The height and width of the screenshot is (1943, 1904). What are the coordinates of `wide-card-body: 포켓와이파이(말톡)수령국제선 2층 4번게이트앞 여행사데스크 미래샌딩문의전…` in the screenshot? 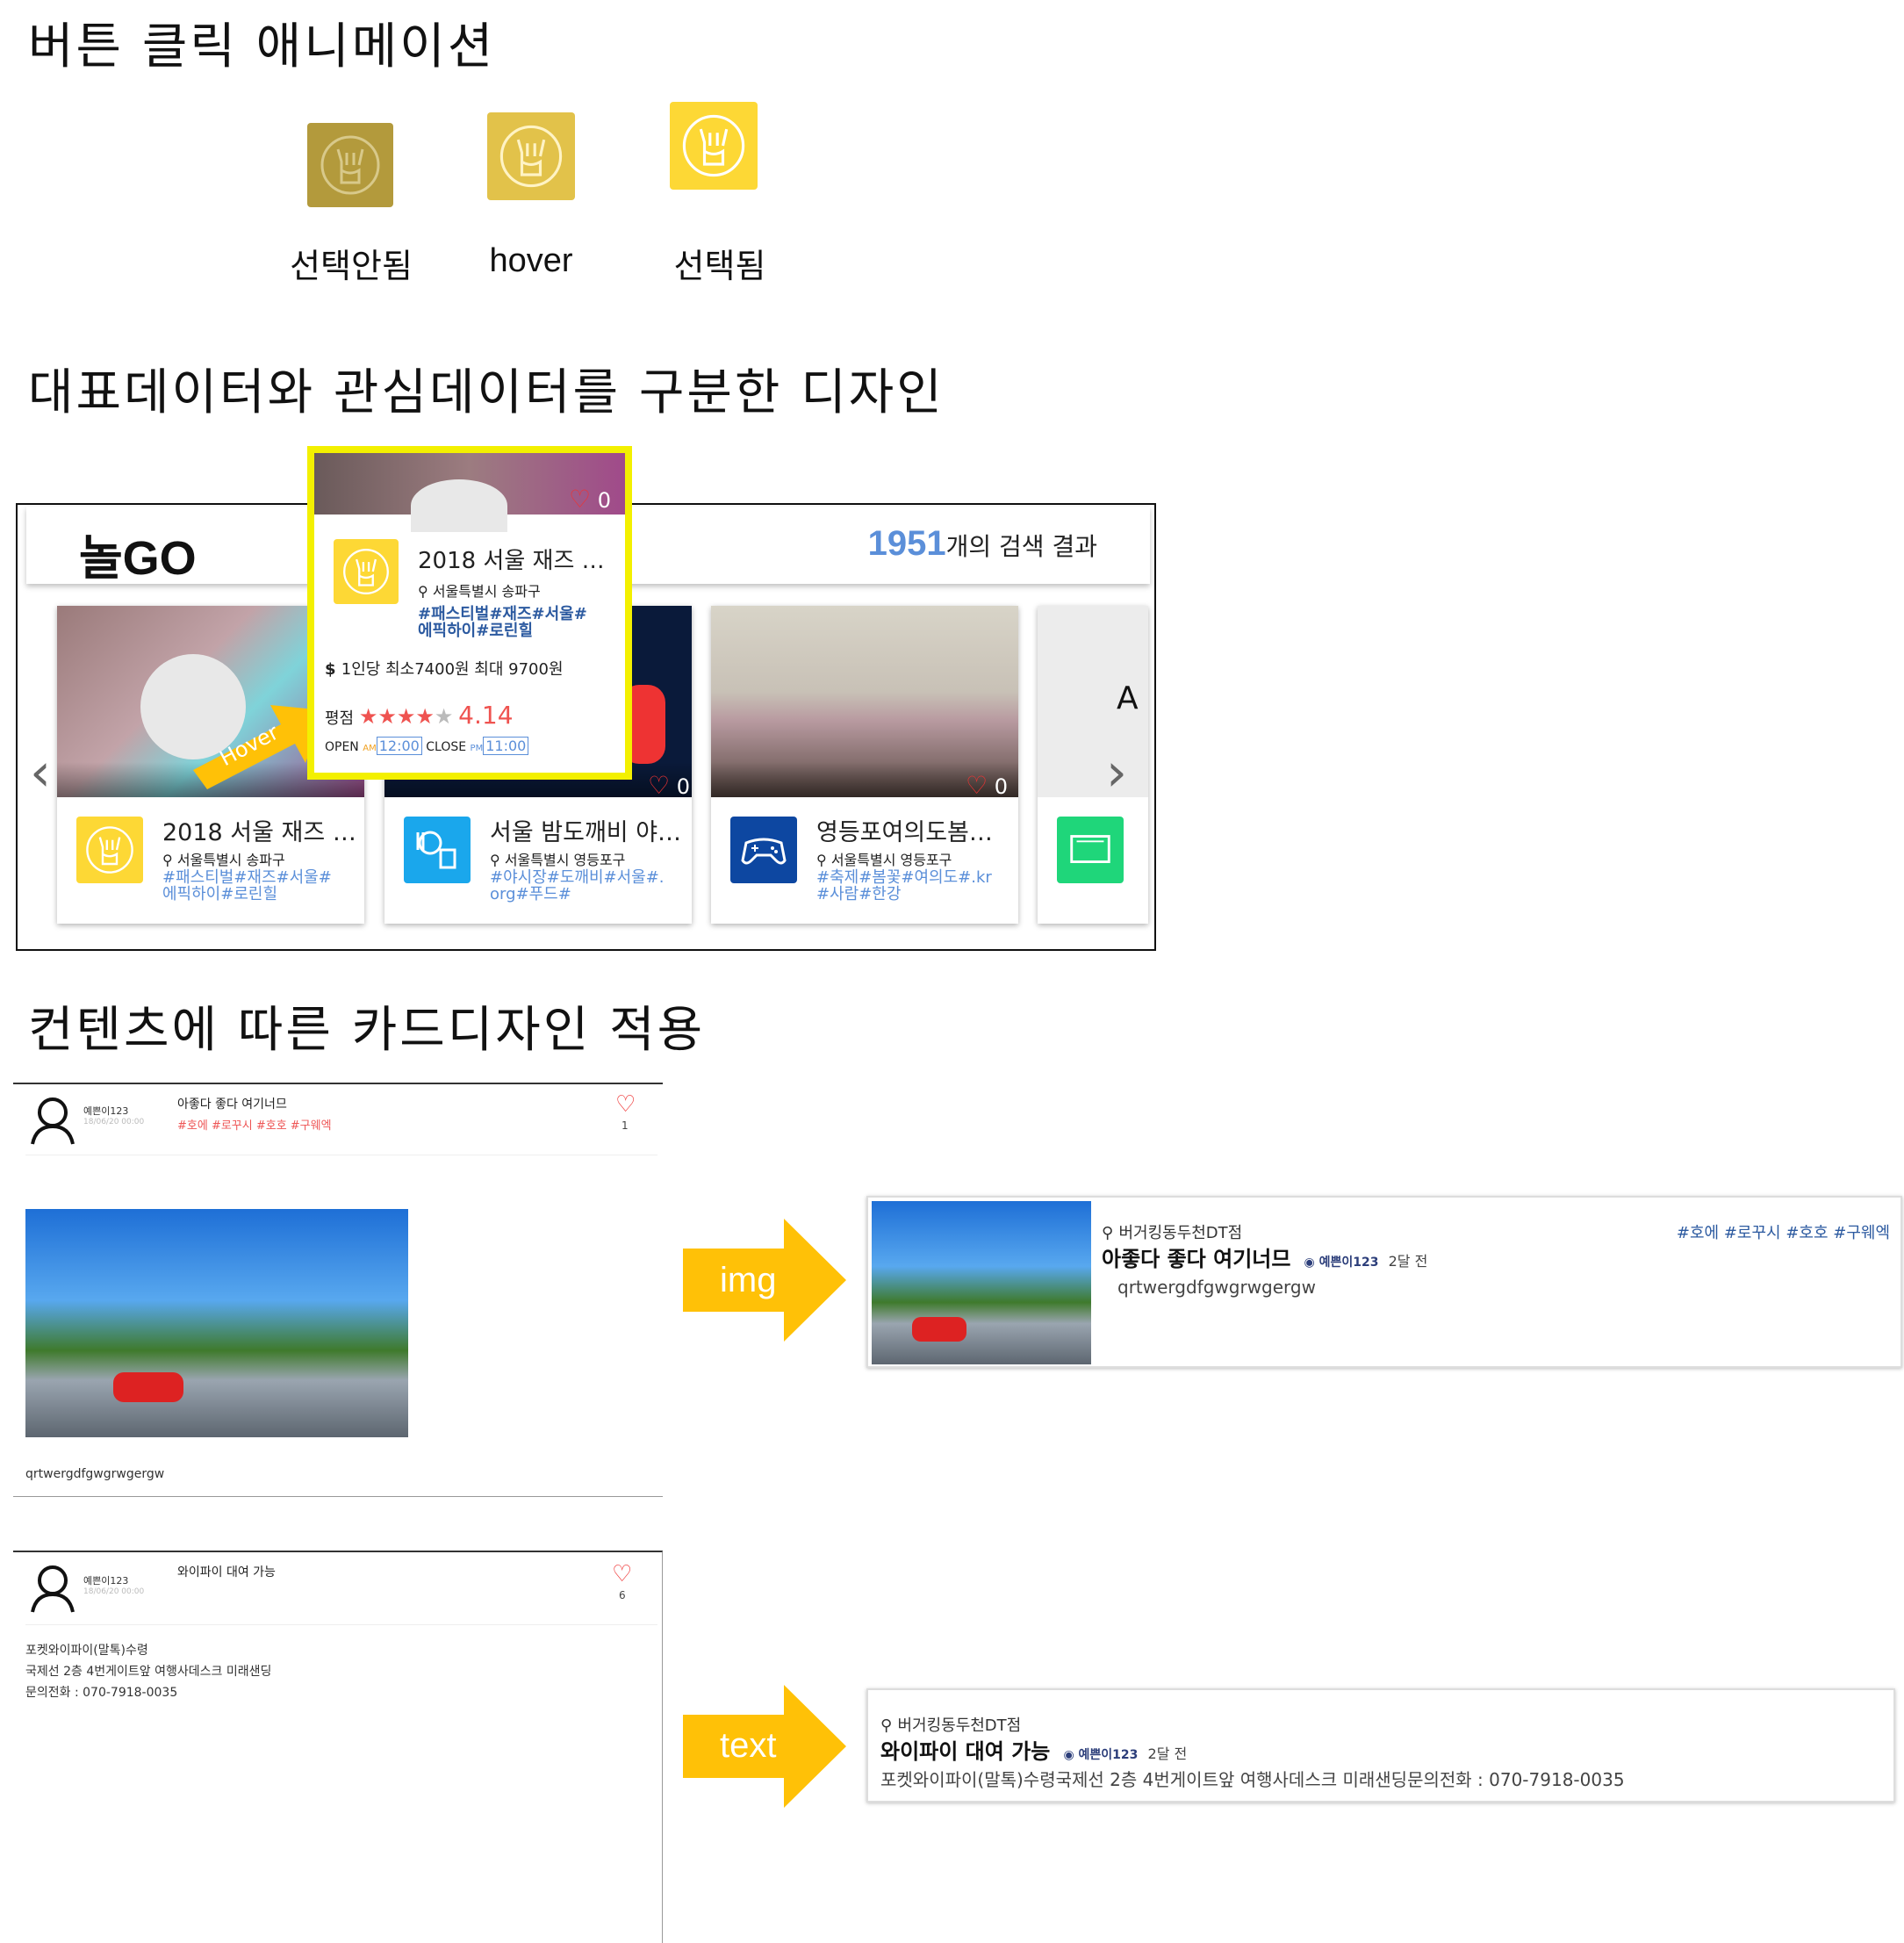 It's located at (1252, 1779).